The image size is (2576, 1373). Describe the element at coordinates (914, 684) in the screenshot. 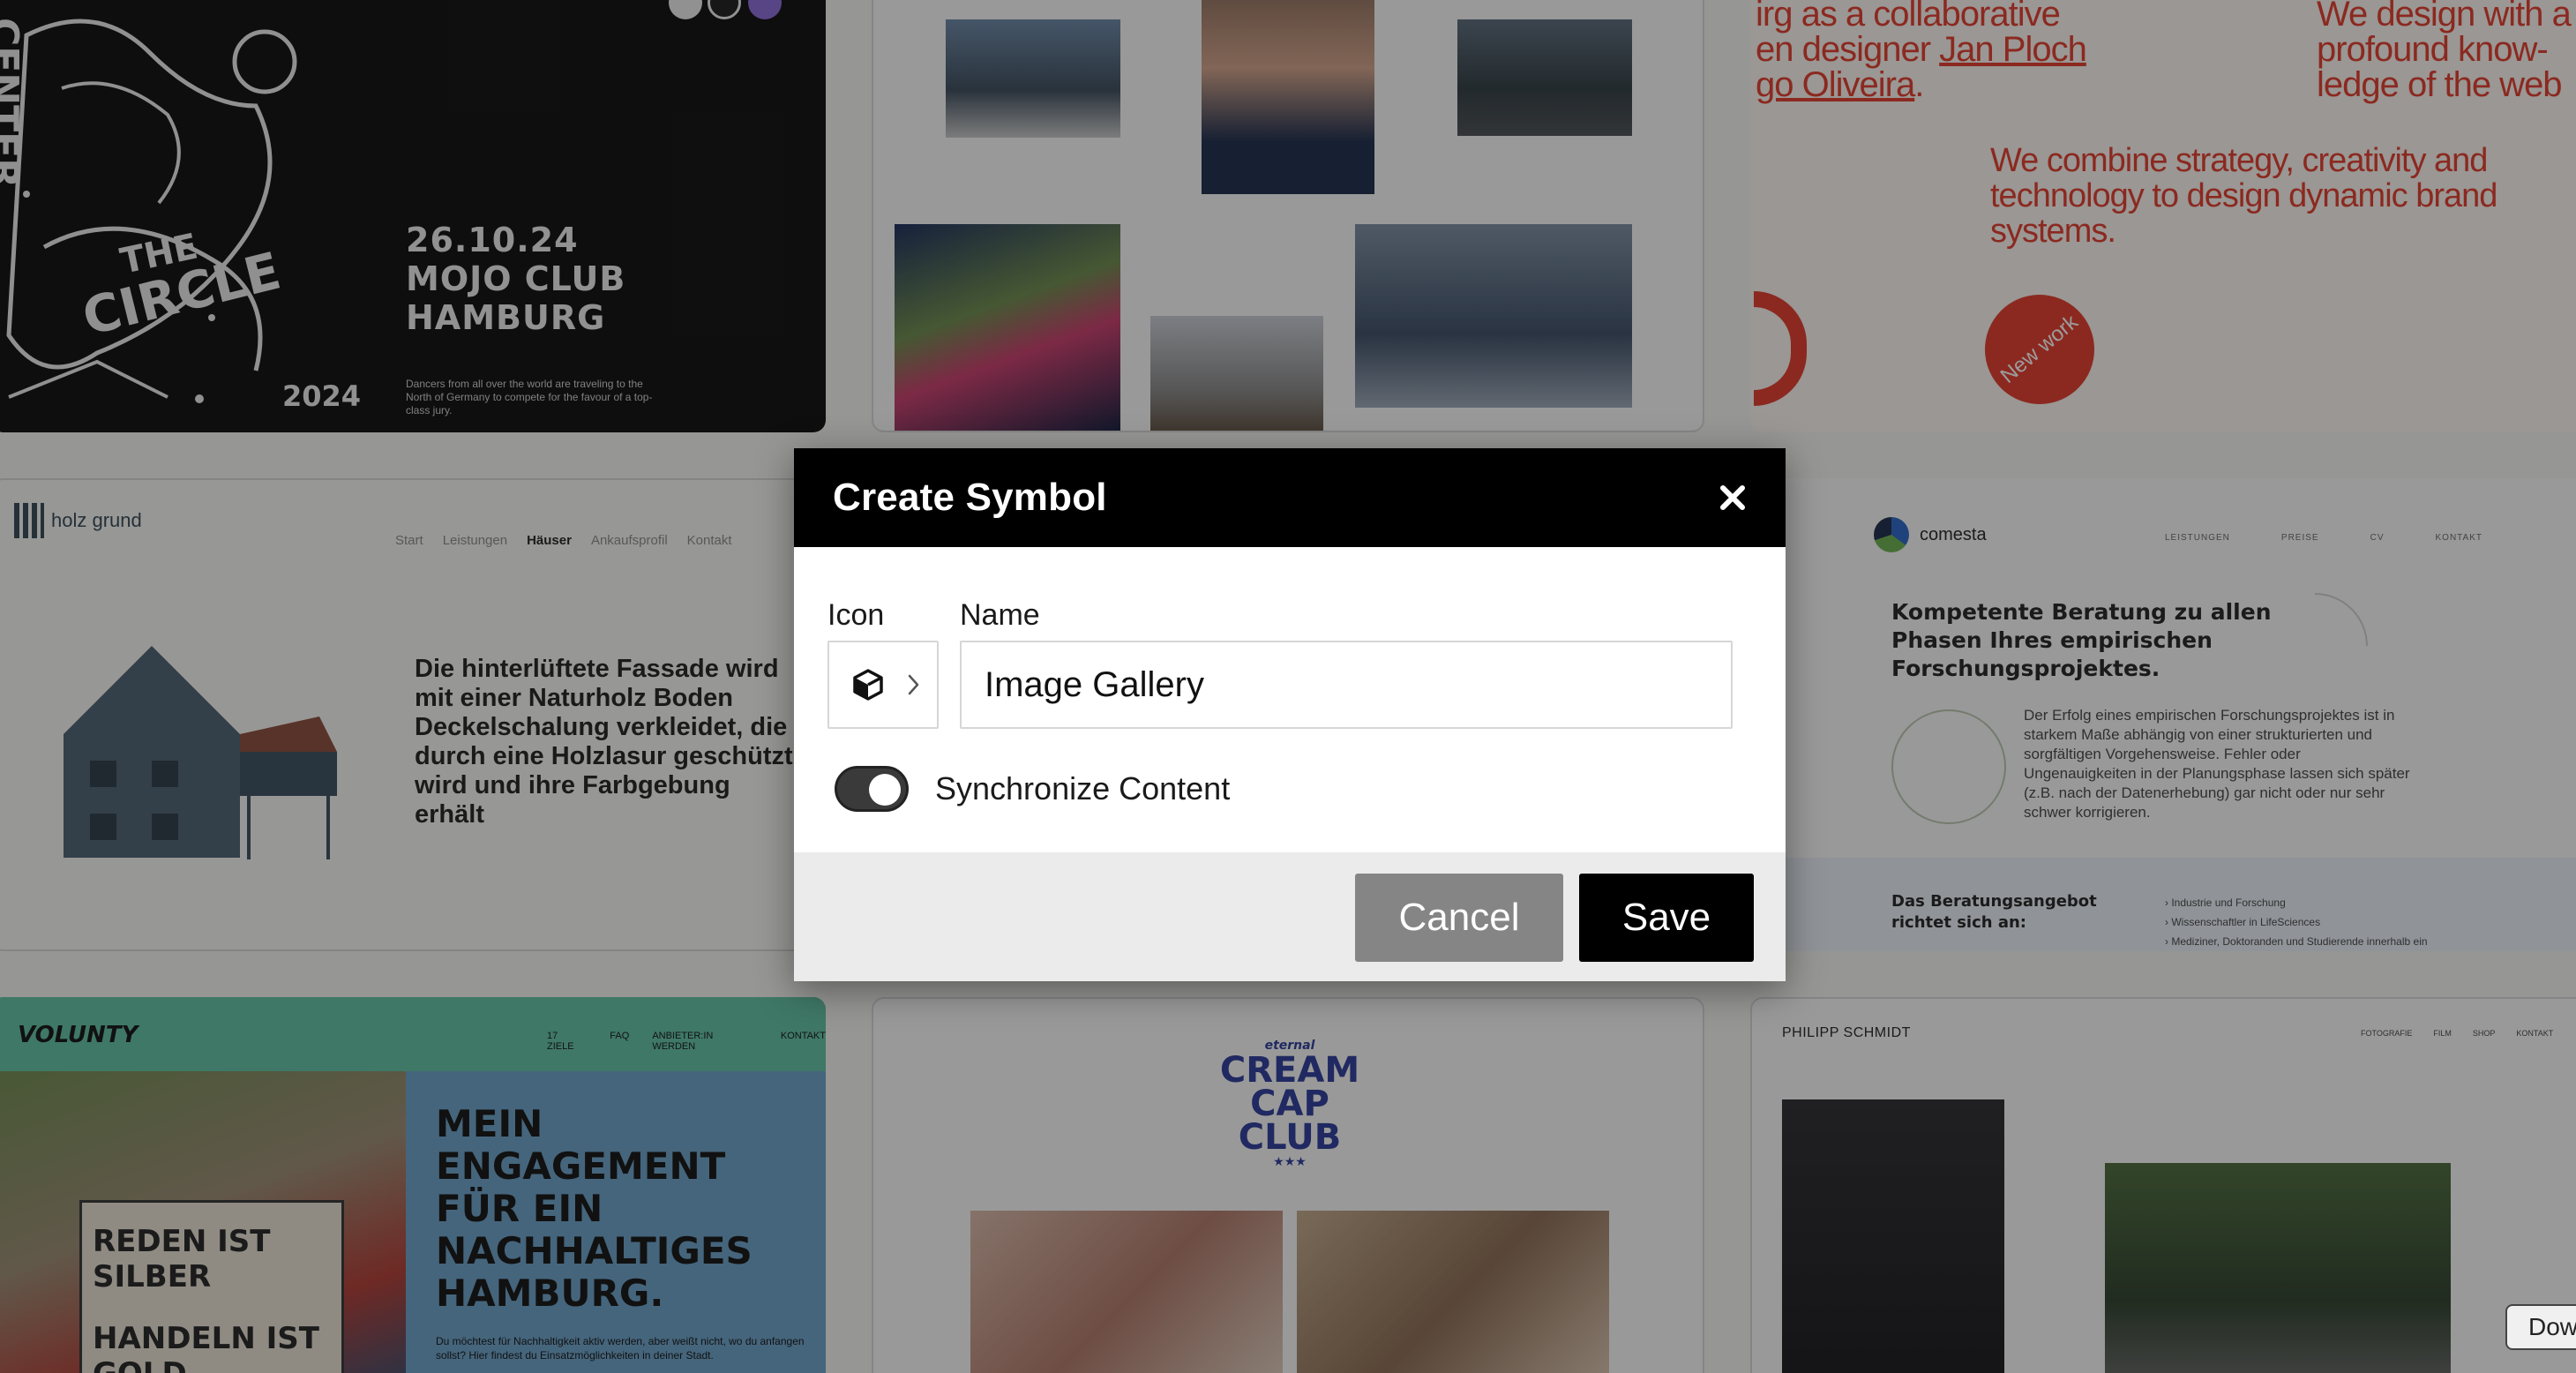

I see `chevron-right-icon` at that location.